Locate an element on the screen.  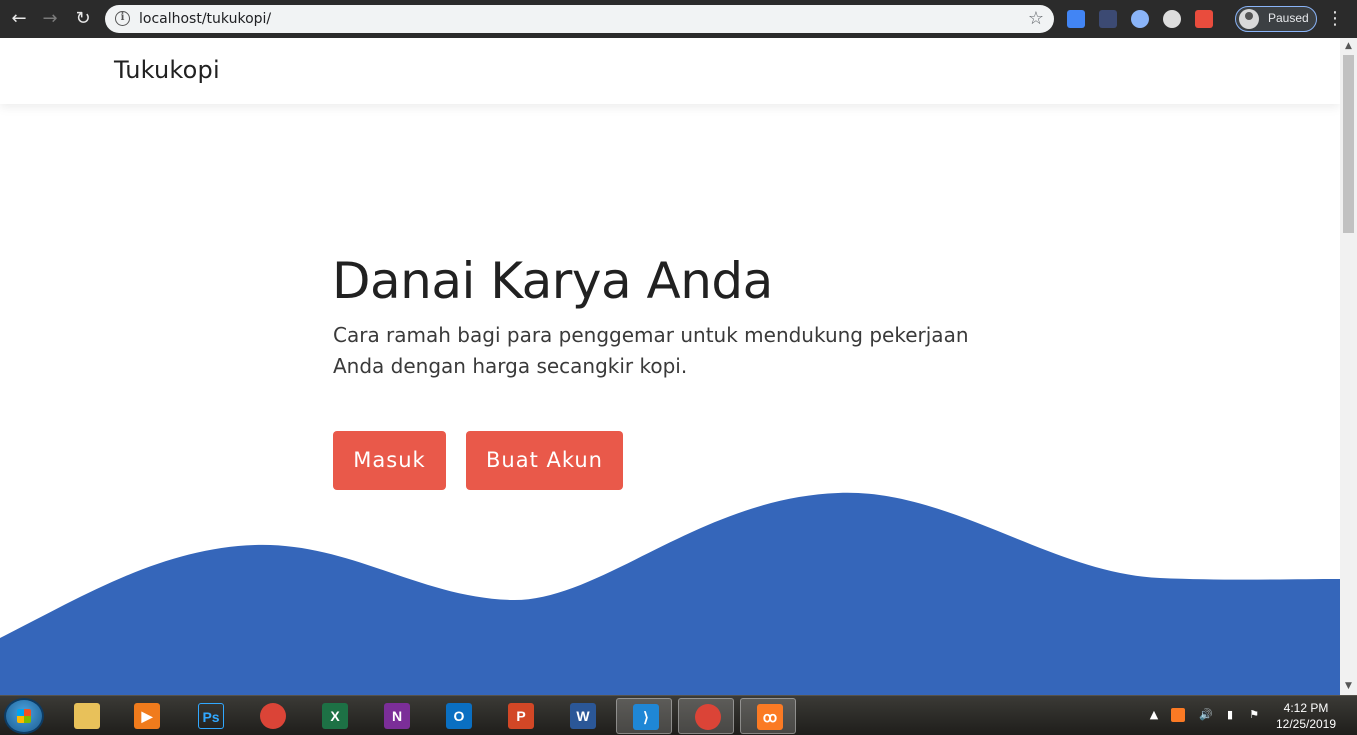
brand-logo-link: Tukukopi is located at coordinates (167, 70).